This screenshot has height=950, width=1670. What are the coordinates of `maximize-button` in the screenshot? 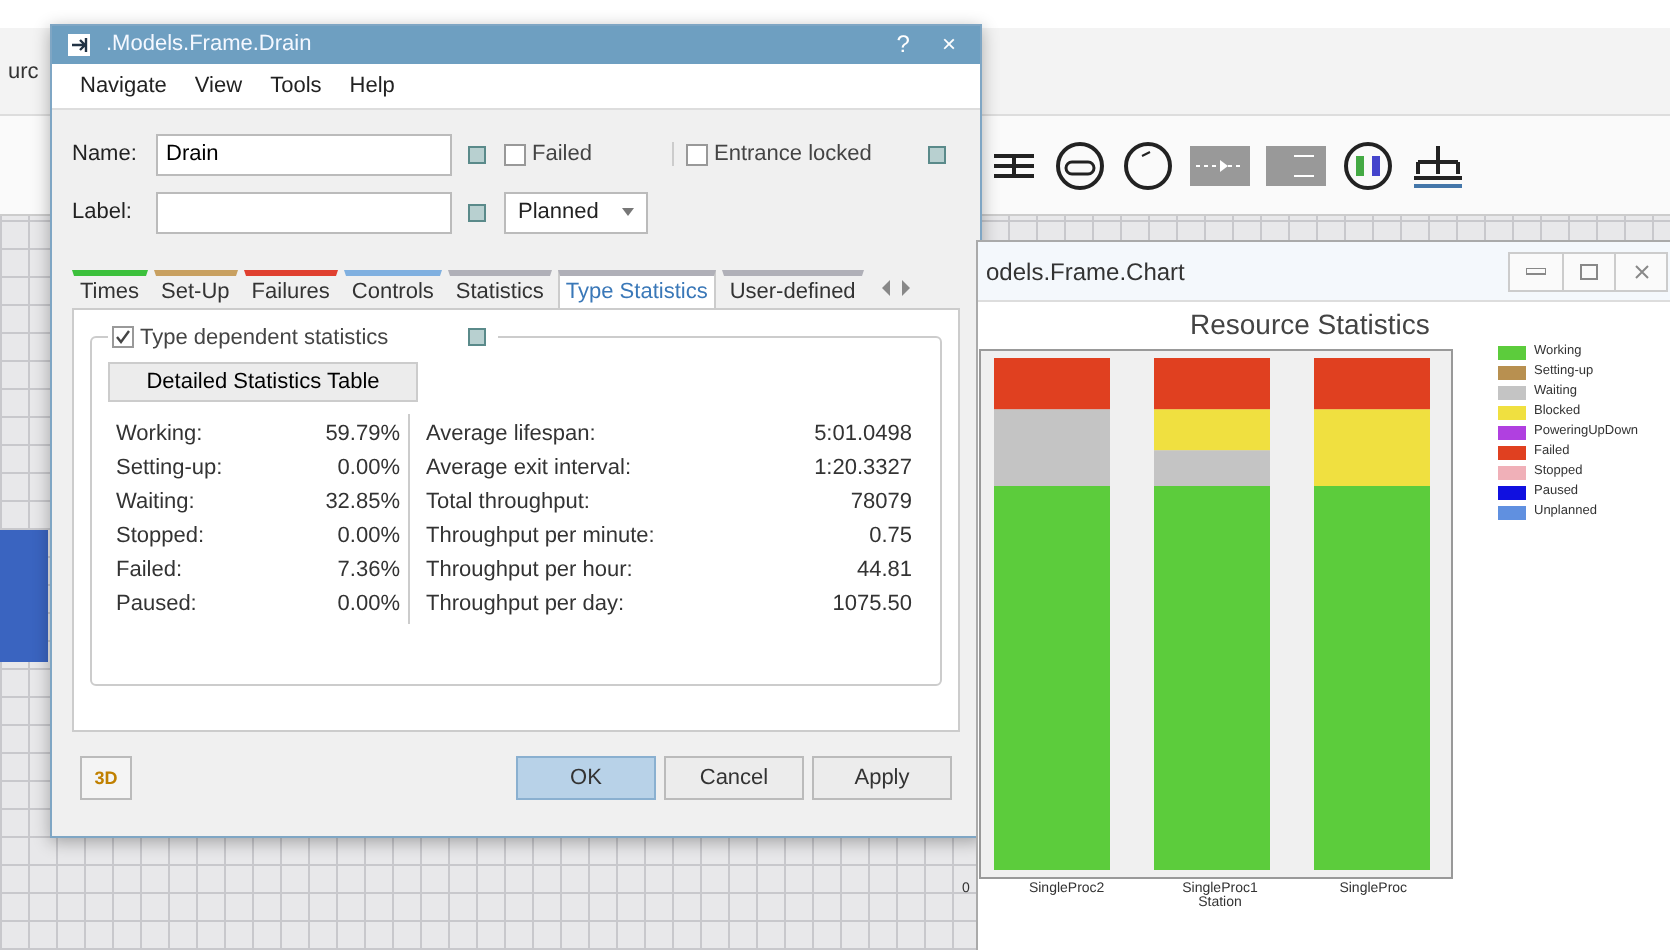 It's located at (1588, 271).